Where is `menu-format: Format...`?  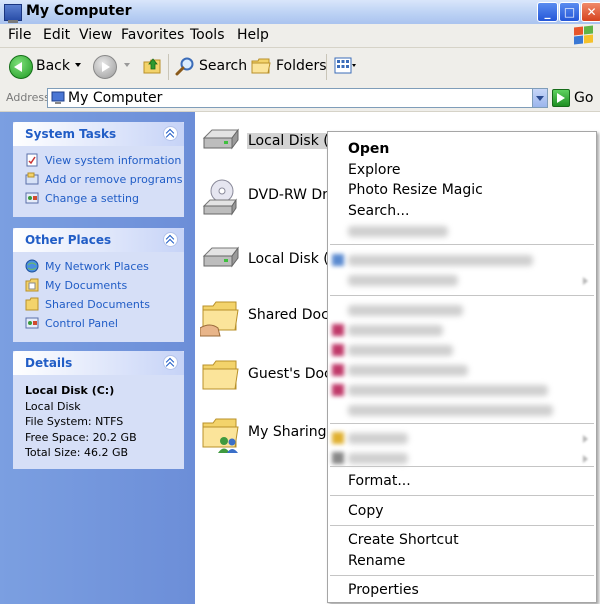
menu-format: Format... is located at coordinates (379, 481).